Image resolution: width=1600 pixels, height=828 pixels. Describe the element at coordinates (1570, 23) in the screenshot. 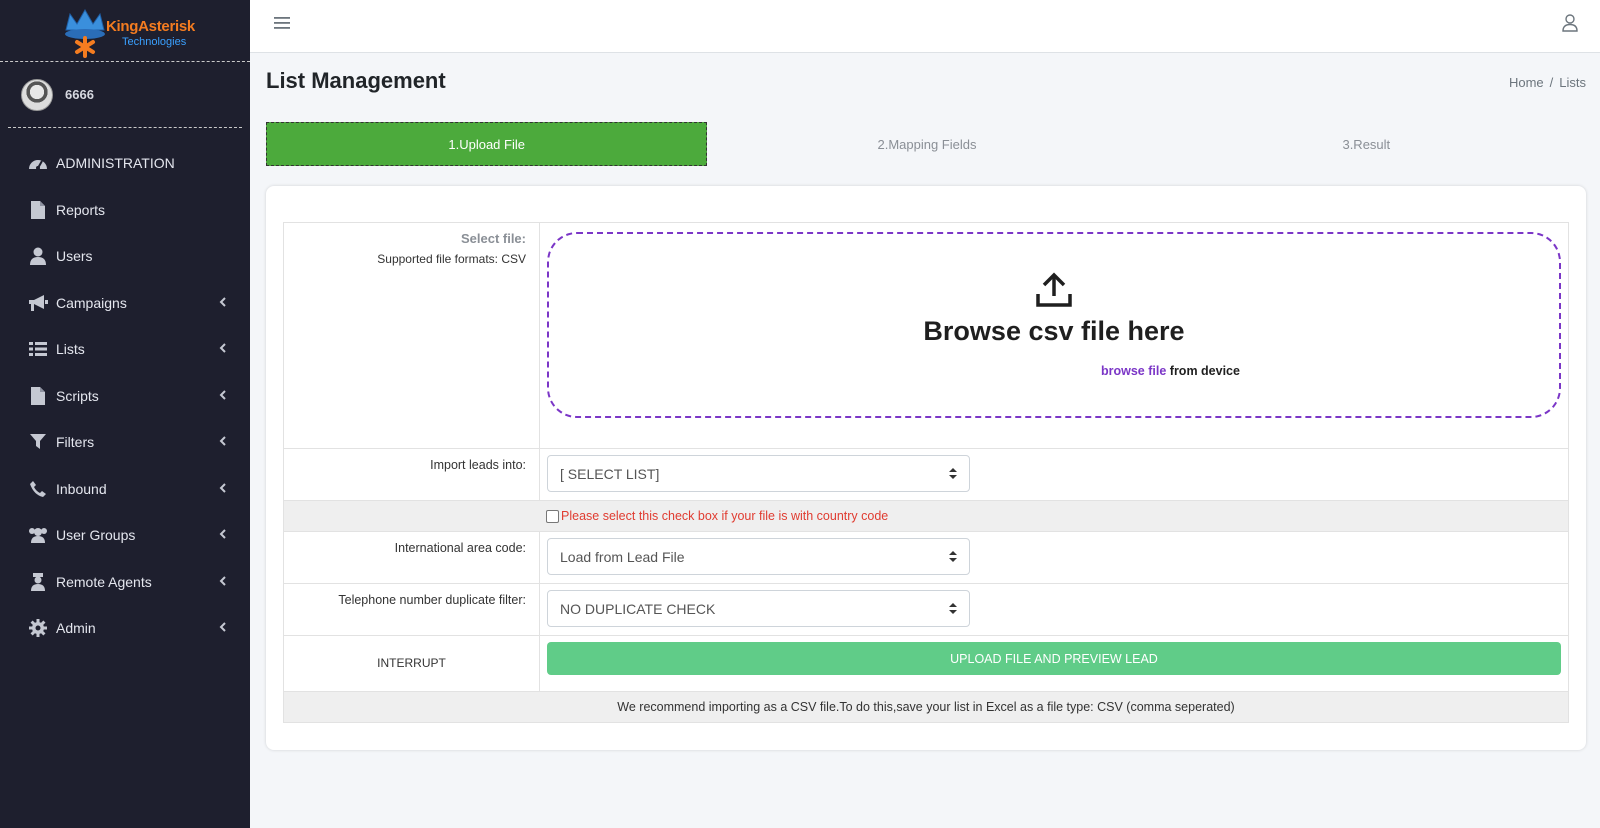

I see `user-account-icon` at that location.